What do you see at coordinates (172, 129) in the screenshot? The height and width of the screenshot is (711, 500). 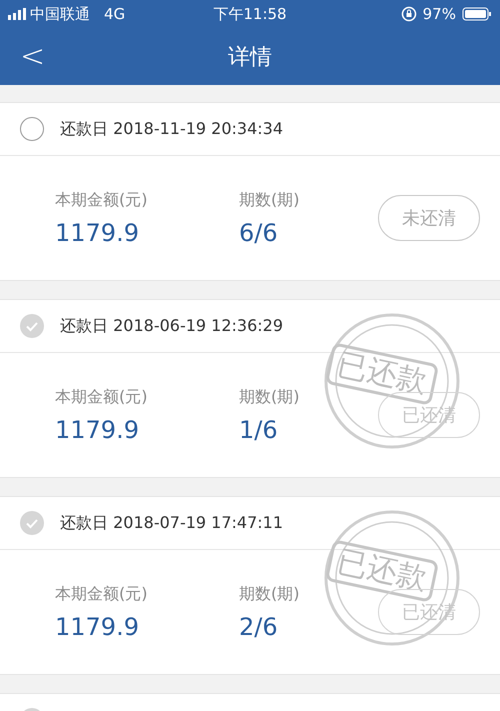 I see `repayment-date: 还款日 2018-11-19 20:34:34` at bounding box center [172, 129].